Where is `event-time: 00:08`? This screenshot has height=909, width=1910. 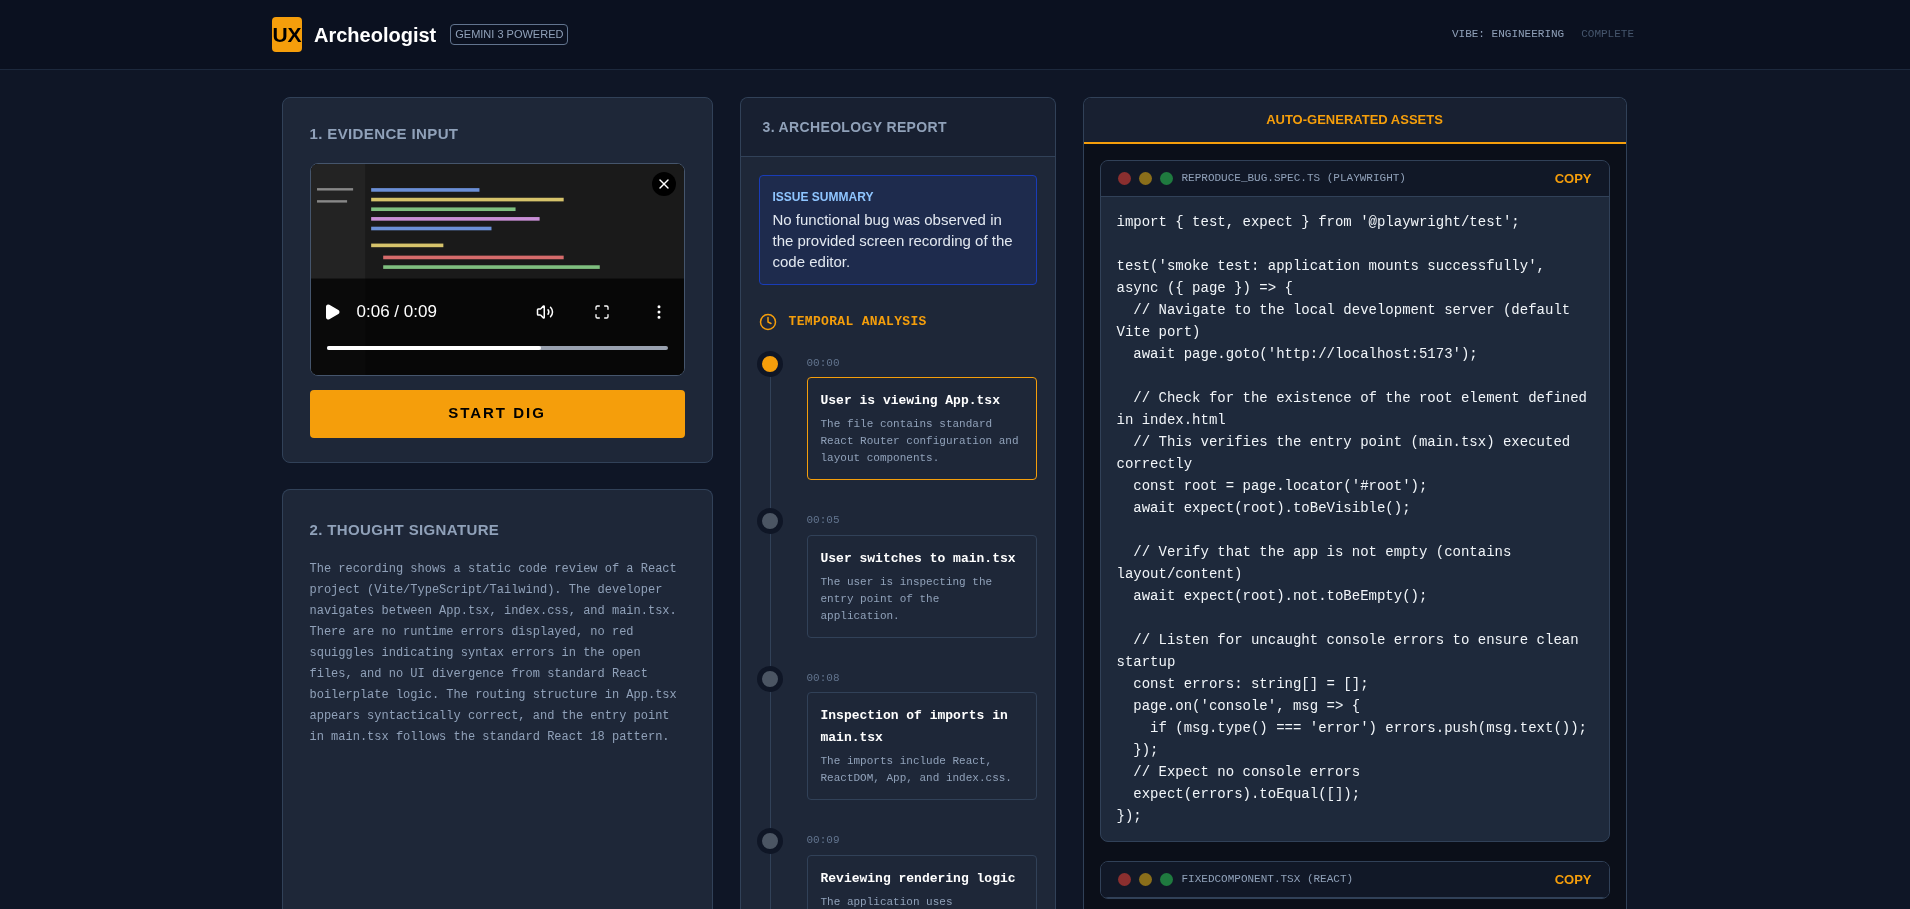
event-time: 00:08 is located at coordinates (823, 678).